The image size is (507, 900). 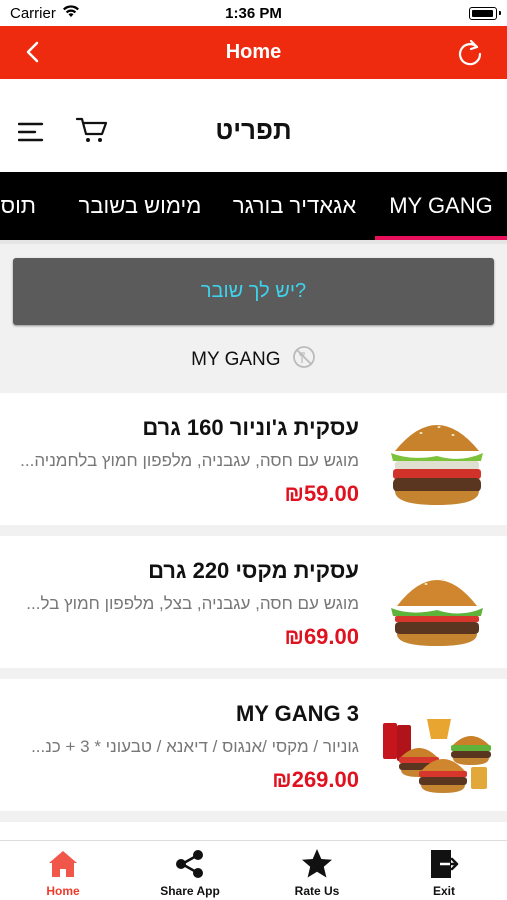 I want to click on tab-home: Home, so click(x=63, y=870).